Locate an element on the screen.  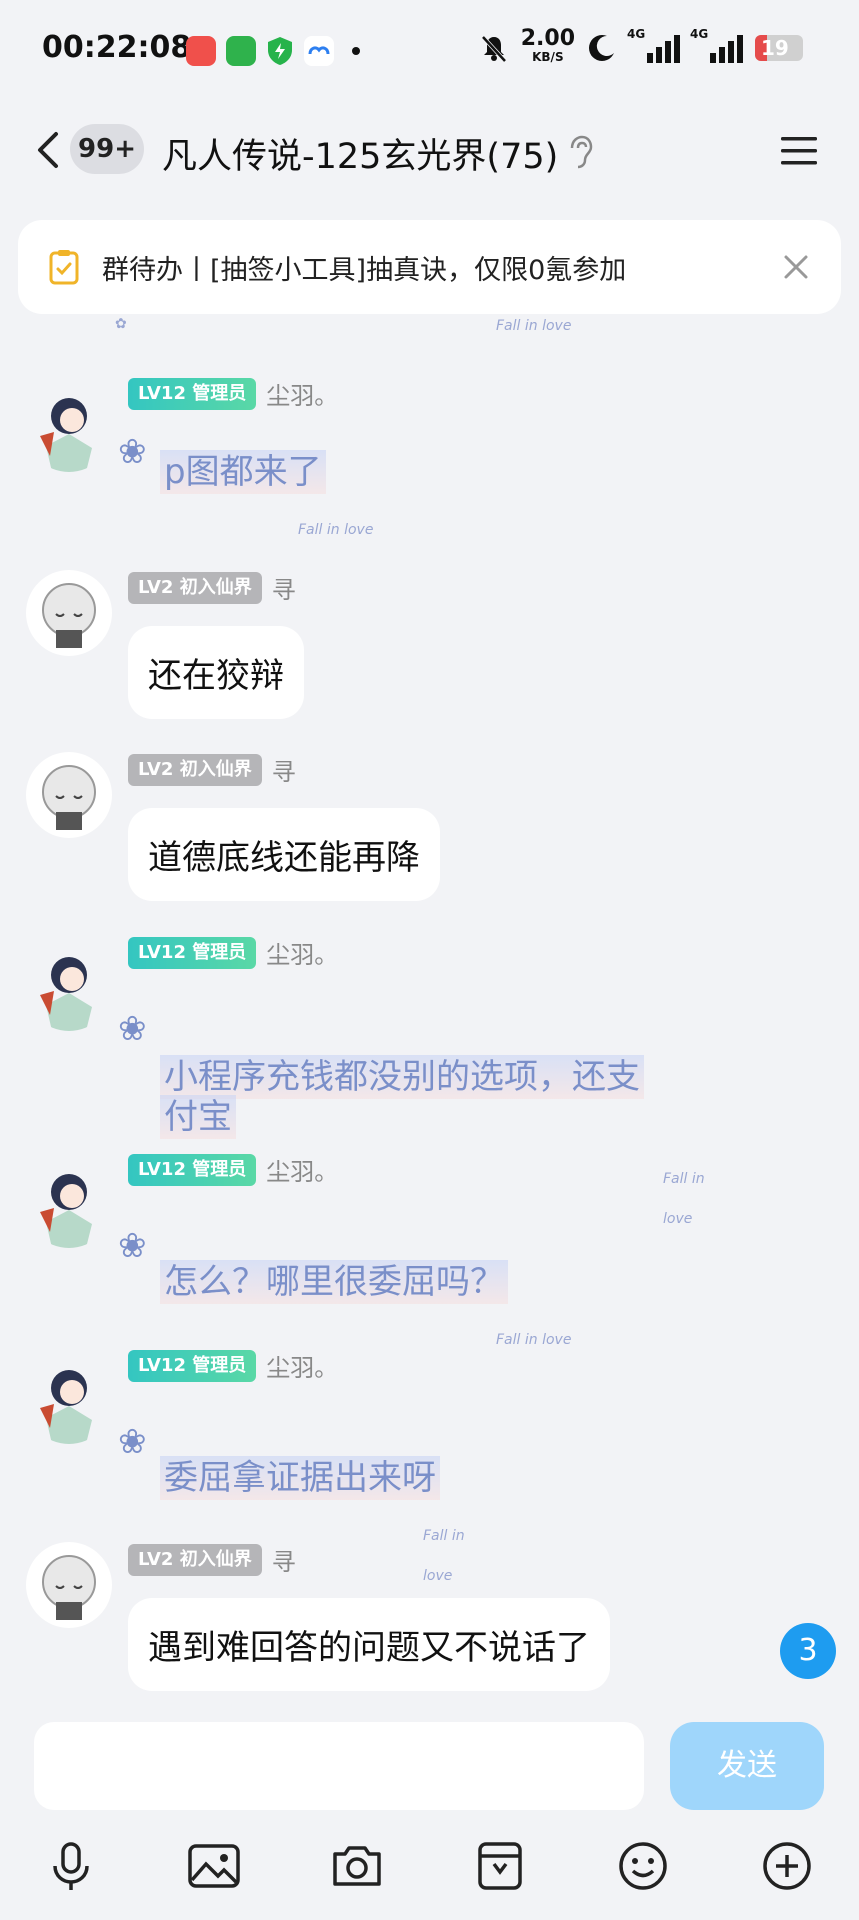
message-bubble: ❀ 委屈拿证据出来呀 Fall in love is located at coordinates (308, 1488).